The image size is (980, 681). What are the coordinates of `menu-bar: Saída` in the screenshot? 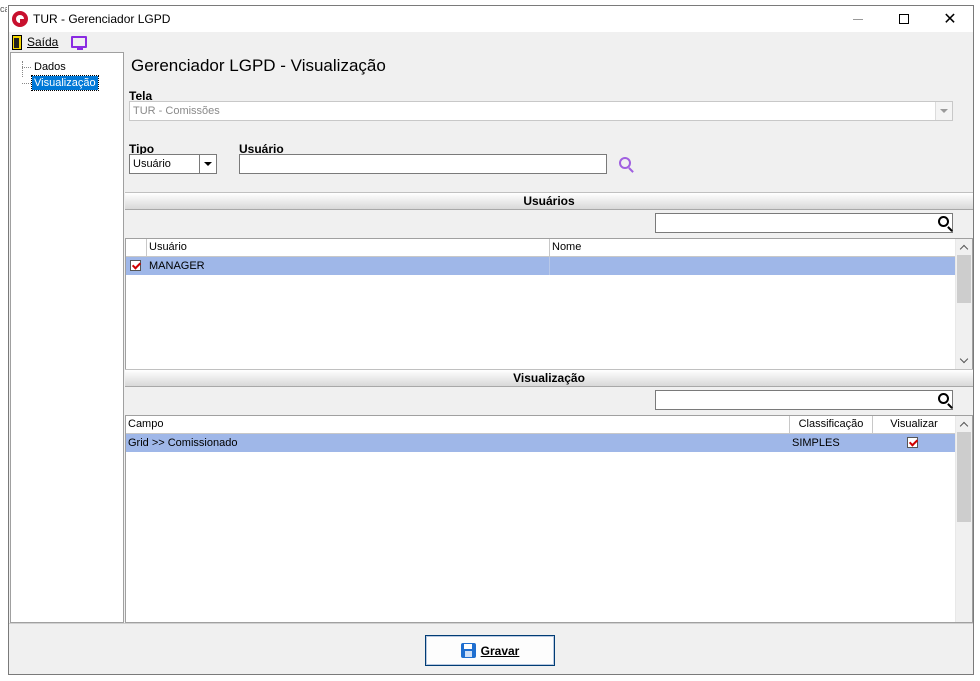 It's located at (491, 42).